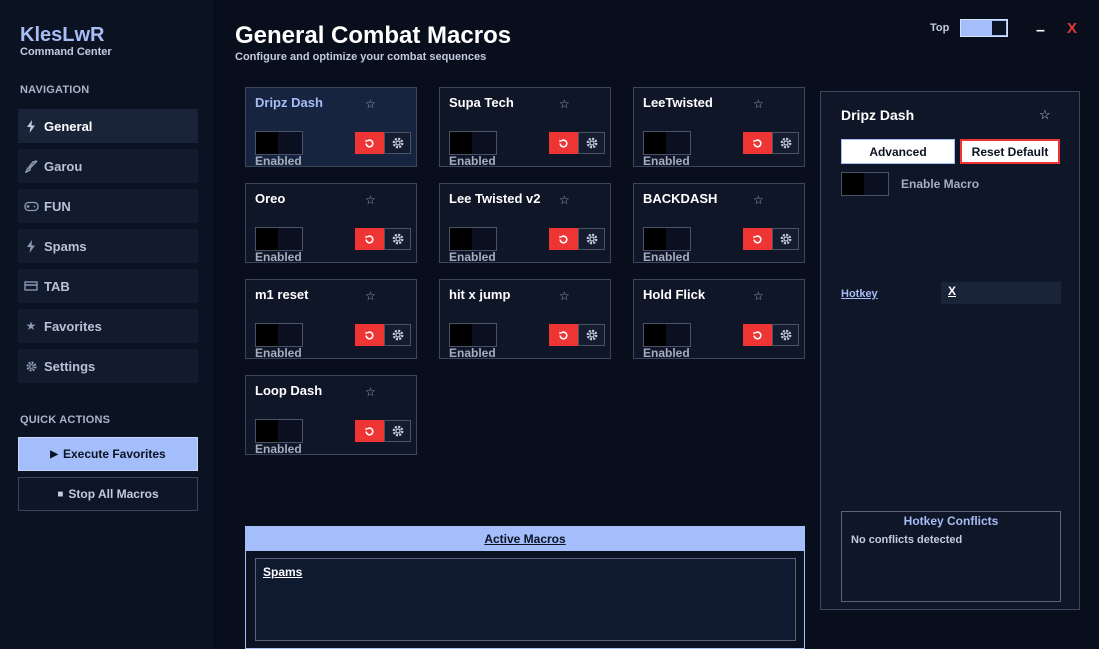 This screenshot has height=649, width=1099. I want to click on navigation-heading: NAVIGATION, so click(55, 90).